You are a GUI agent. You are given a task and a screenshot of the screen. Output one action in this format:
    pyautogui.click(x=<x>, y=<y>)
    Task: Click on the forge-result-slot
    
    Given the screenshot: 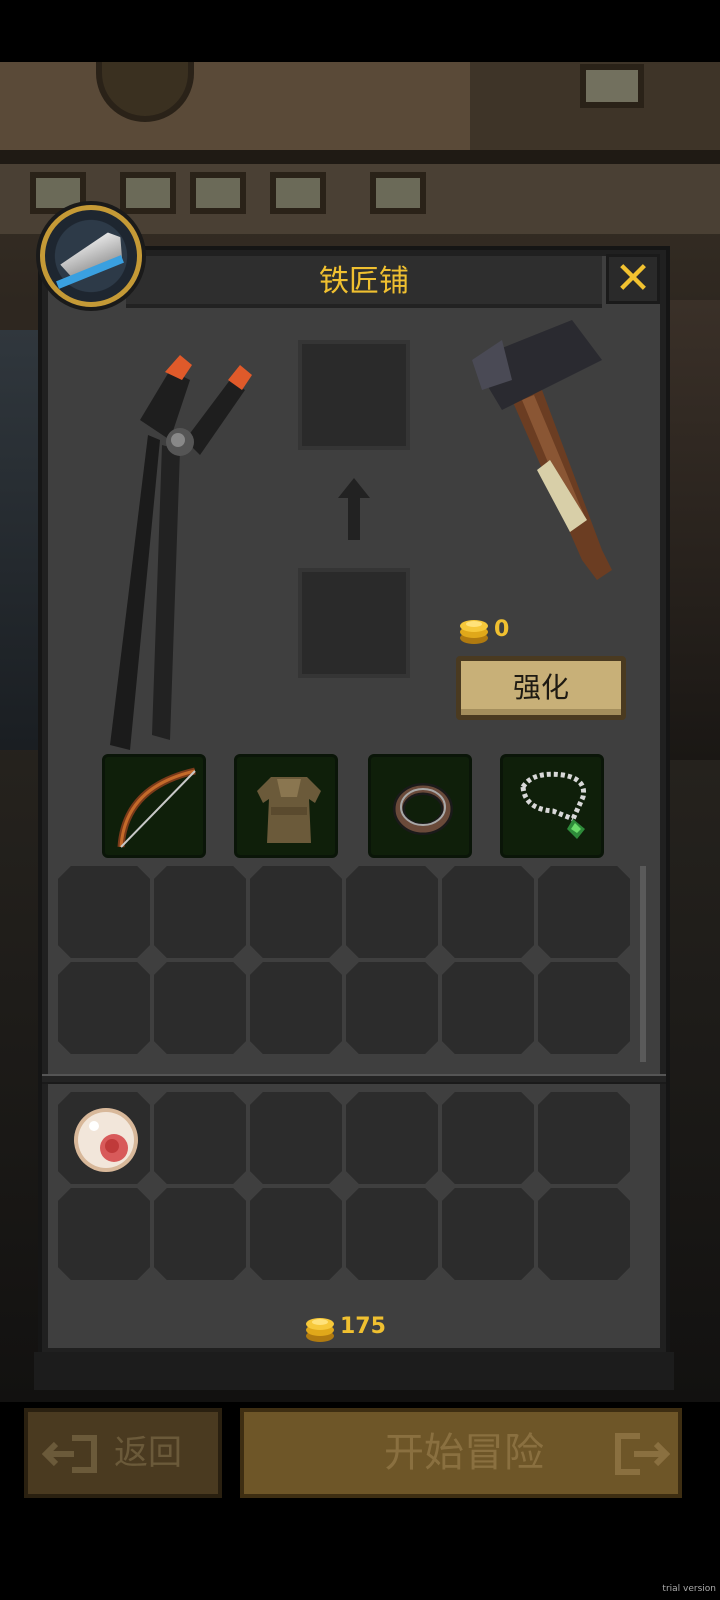 What is the action you would take?
    pyautogui.click(x=354, y=395)
    